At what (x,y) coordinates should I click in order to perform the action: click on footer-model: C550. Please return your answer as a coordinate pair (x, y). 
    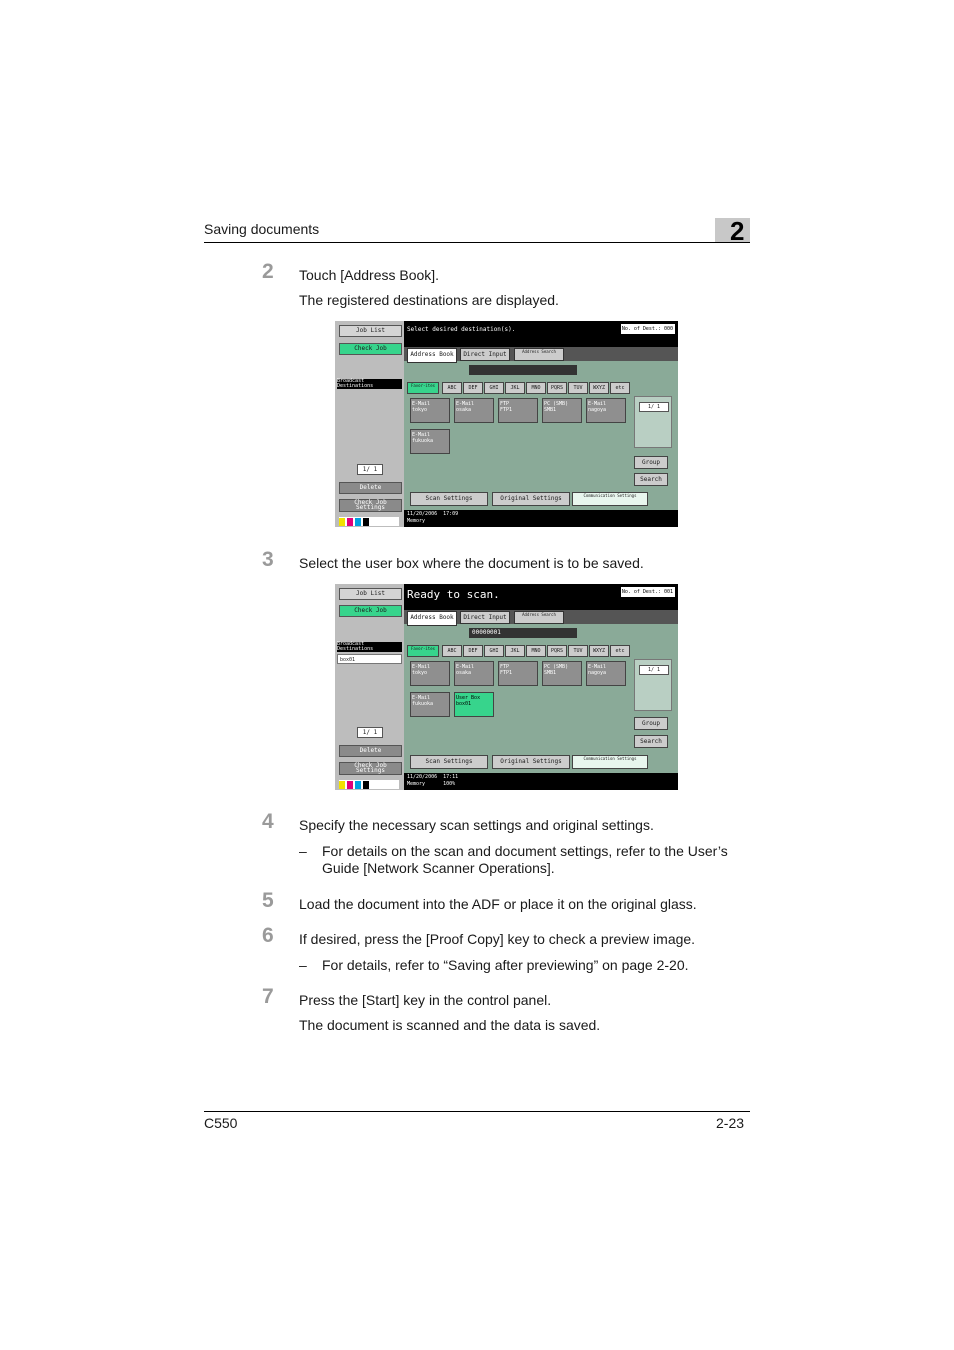
    Looking at the image, I should click on (221, 1123).